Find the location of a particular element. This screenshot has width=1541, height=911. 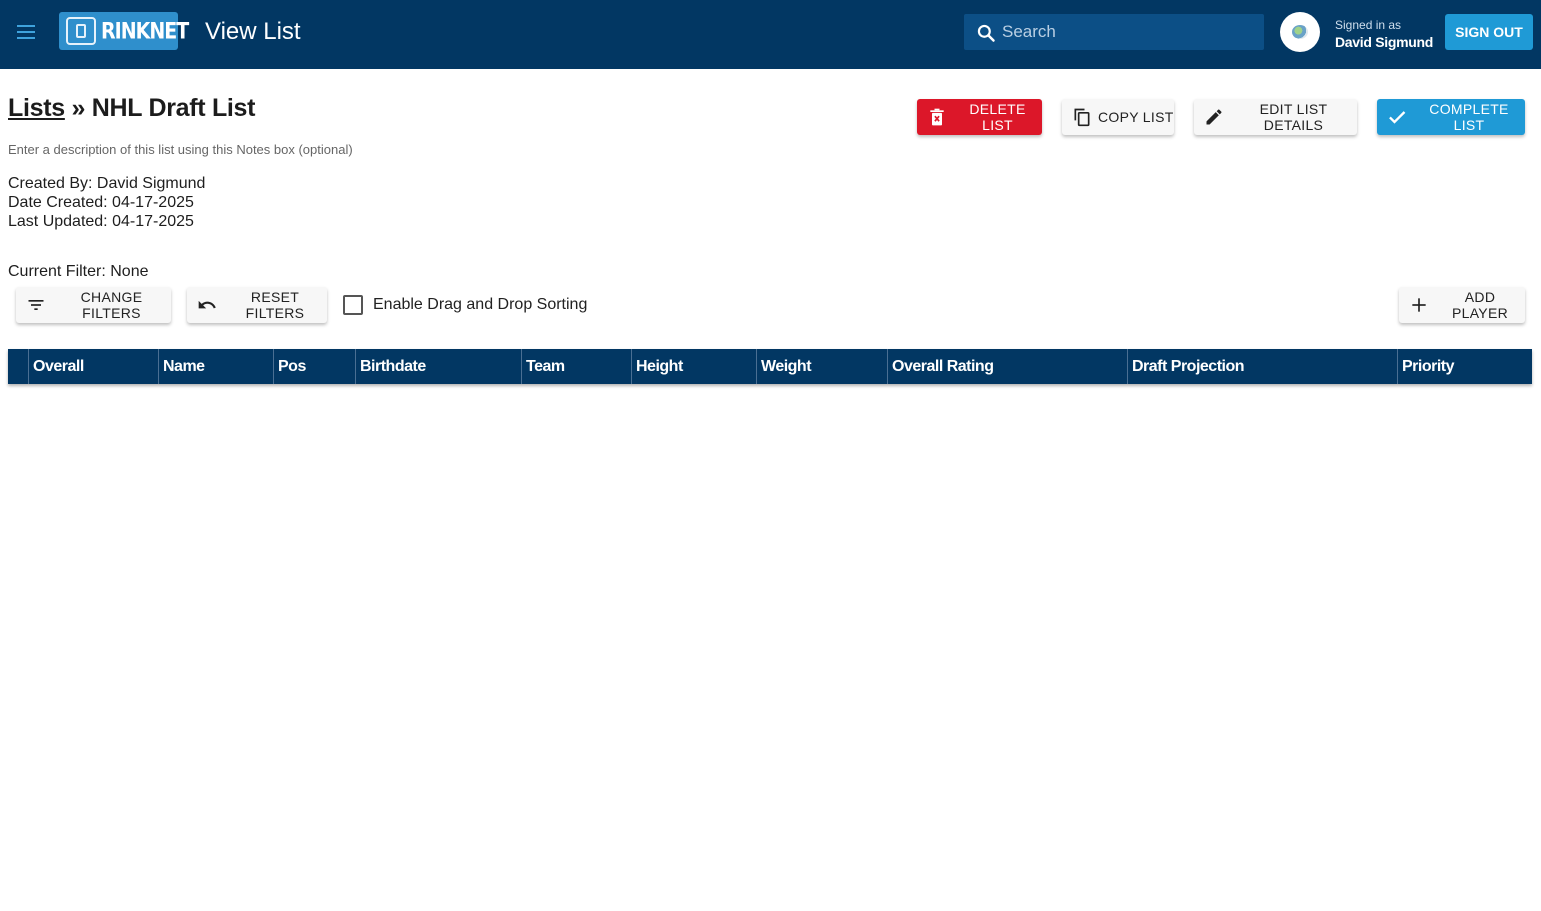

edit-list-details-label: EDIT LIST DETAILS is located at coordinates (1293, 117).